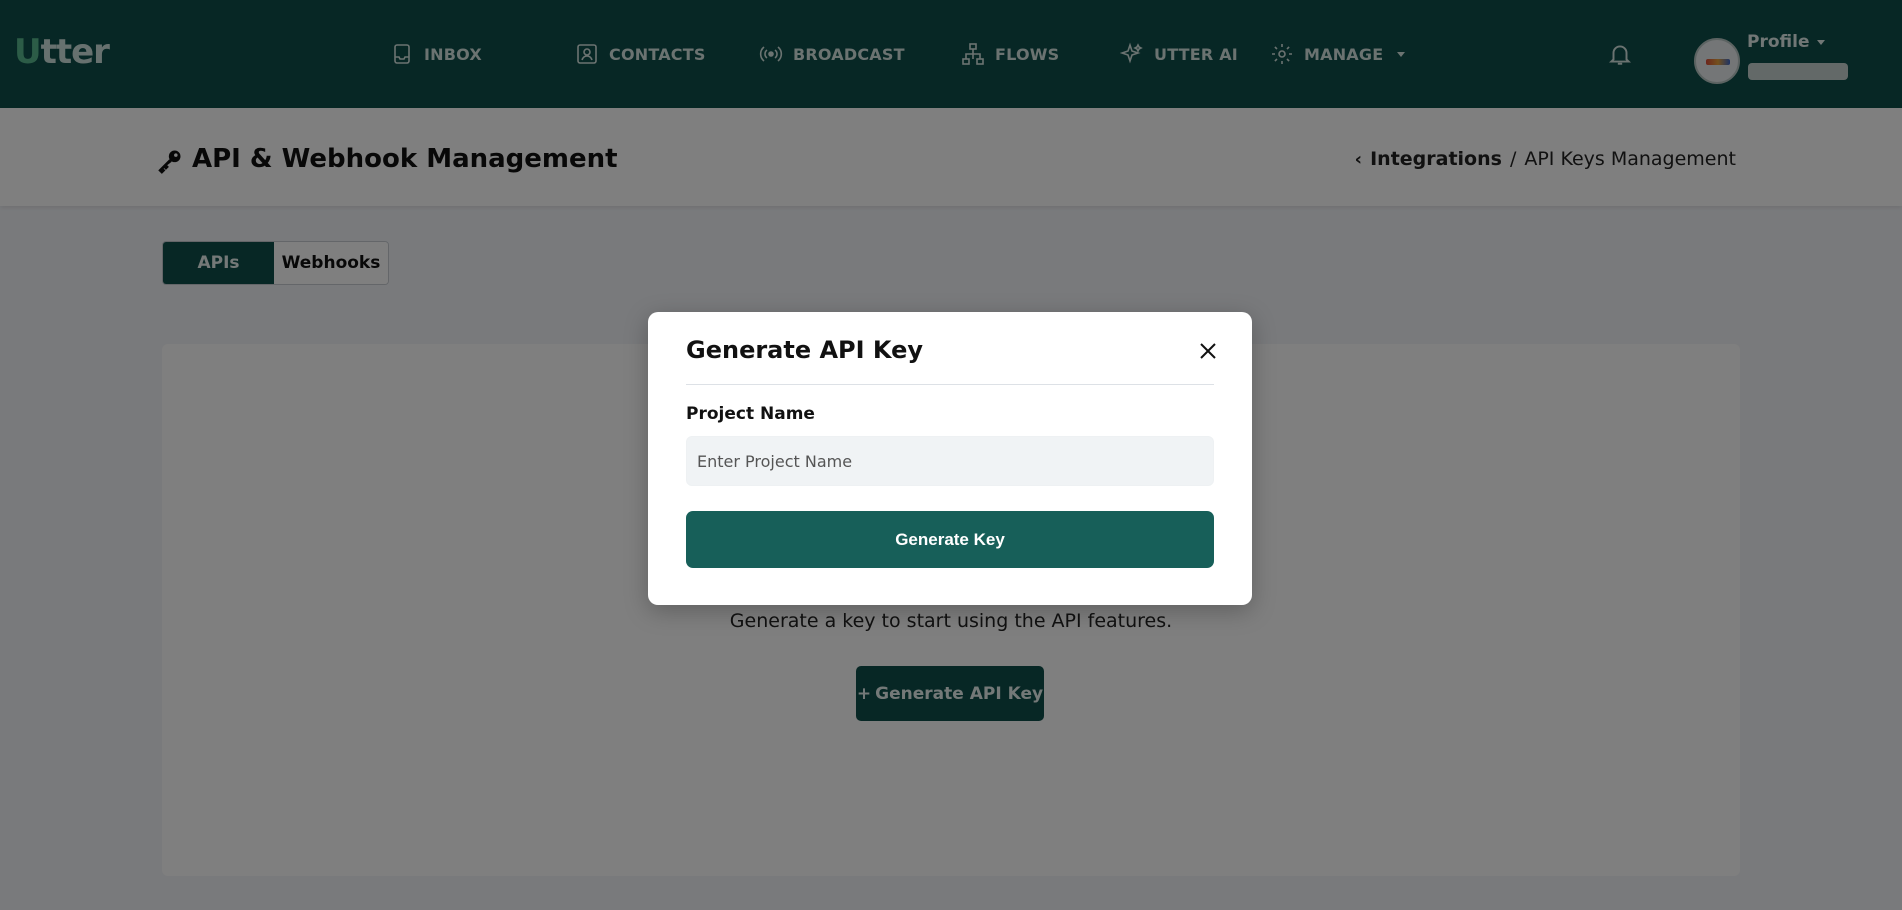 Image resolution: width=1902 pixels, height=910 pixels. I want to click on project-name-label: Project Name, so click(750, 414).